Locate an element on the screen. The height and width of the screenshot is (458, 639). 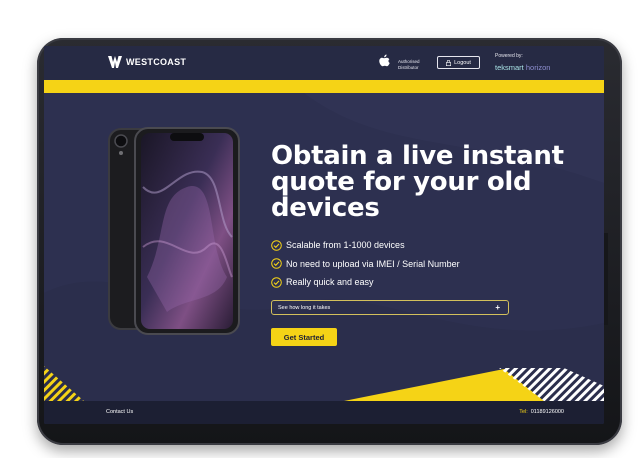
how-long-accordion: See how long it takes + is located at coordinates (390, 307).